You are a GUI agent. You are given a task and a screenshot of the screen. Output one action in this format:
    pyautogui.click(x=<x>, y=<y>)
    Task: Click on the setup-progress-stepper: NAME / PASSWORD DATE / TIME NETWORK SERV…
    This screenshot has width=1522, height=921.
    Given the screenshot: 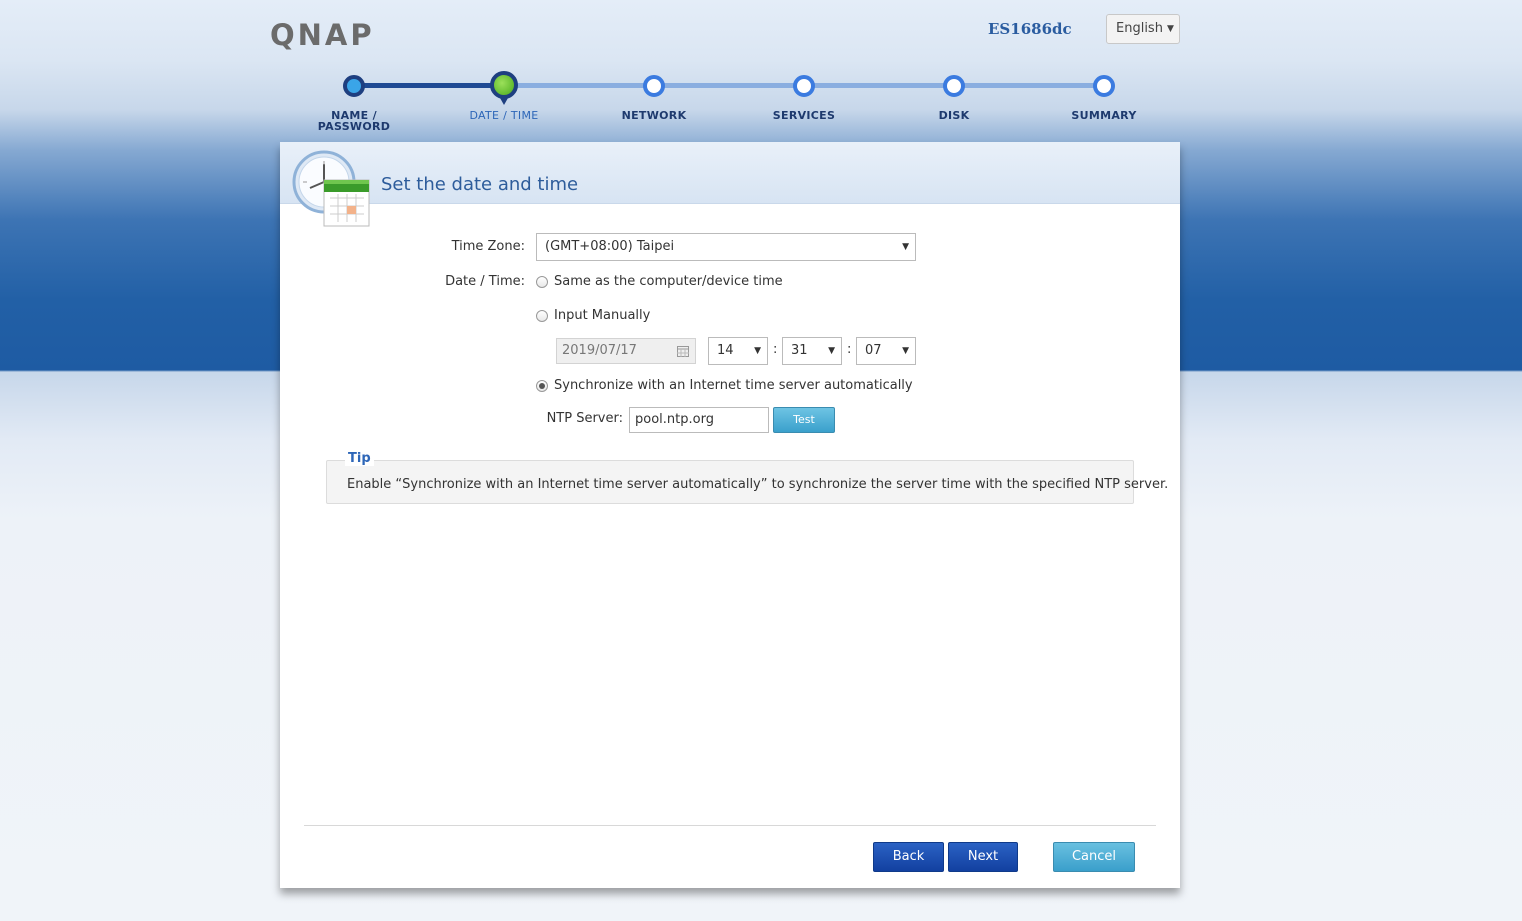 What is the action you would take?
    pyautogui.click(x=730, y=105)
    